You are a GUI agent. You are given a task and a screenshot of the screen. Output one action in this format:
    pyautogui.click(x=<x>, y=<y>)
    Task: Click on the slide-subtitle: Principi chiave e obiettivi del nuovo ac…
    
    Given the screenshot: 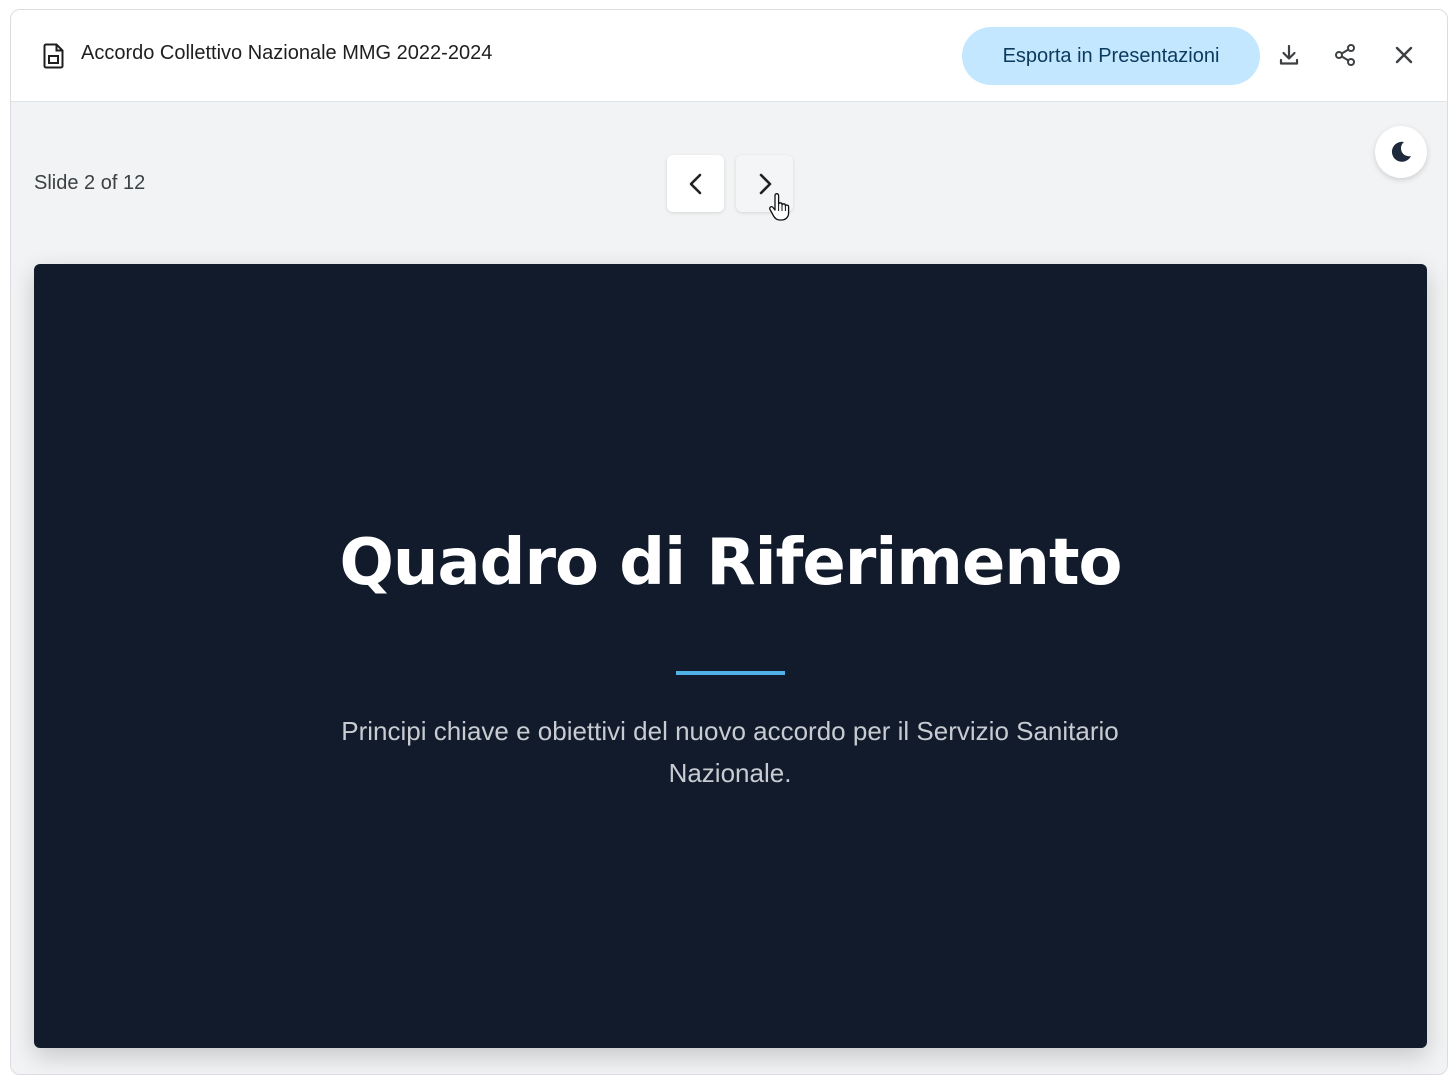 What is the action you would take?
    pyautogui.click(x=730, y=752)
    